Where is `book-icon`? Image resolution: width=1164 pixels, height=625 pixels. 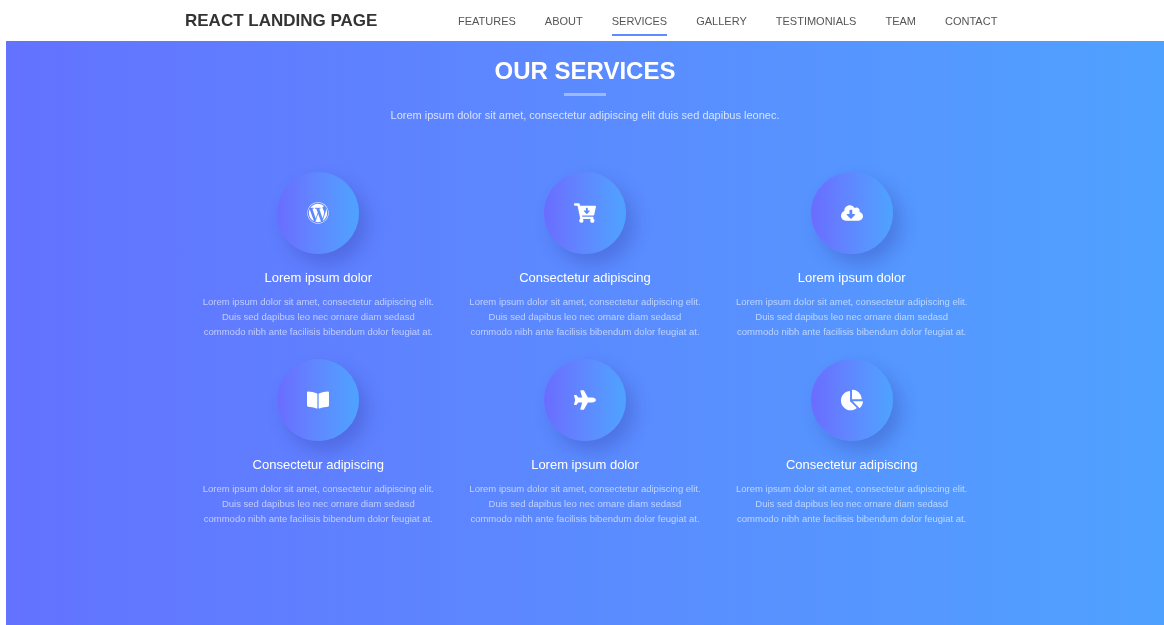 book-icon is located at coordinates (318, 399).